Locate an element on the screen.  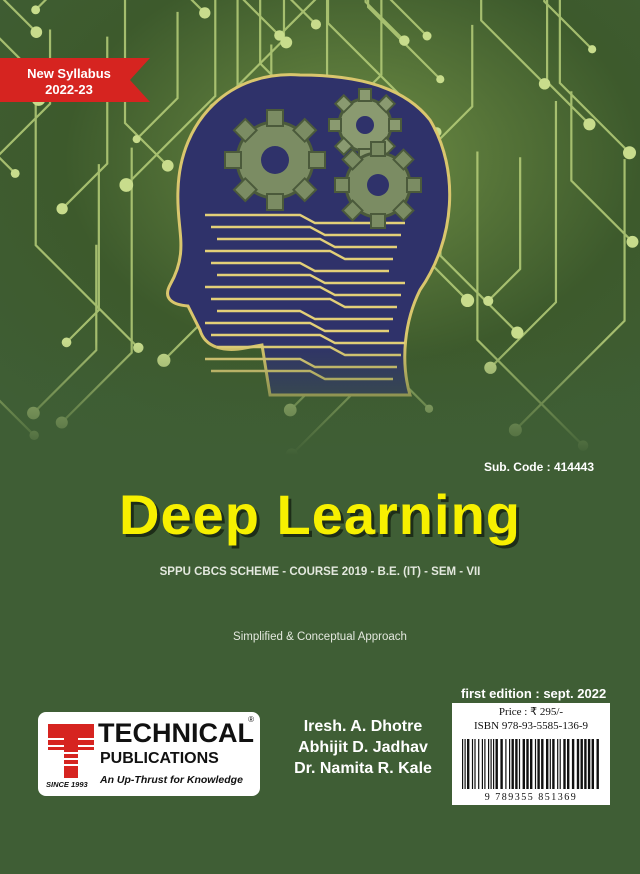
price-label: Price : ₹ 295/- is located at coordinates (531, 712).